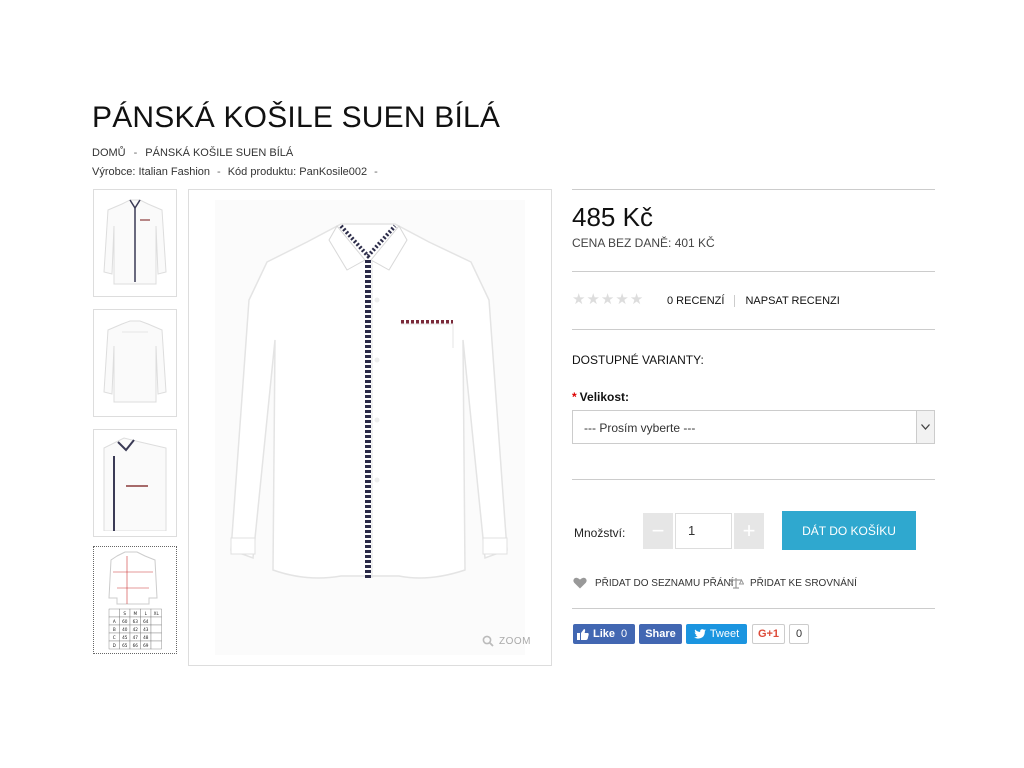 The width and height of the screenshot is (1024, 768). What do you see at coordinates (735, 301) in the screenshot?
I see `separator` at bounding box center [735, 301].